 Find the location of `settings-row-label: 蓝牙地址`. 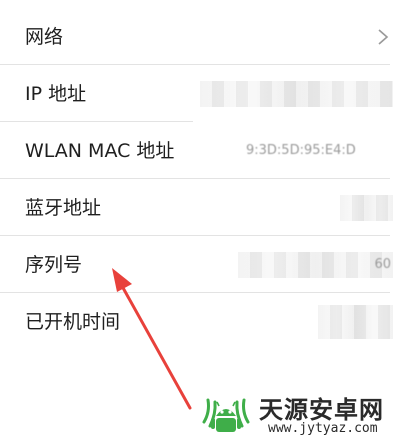

settings-row-label: 蓝牙地址 is located at coordinates (63, 207).